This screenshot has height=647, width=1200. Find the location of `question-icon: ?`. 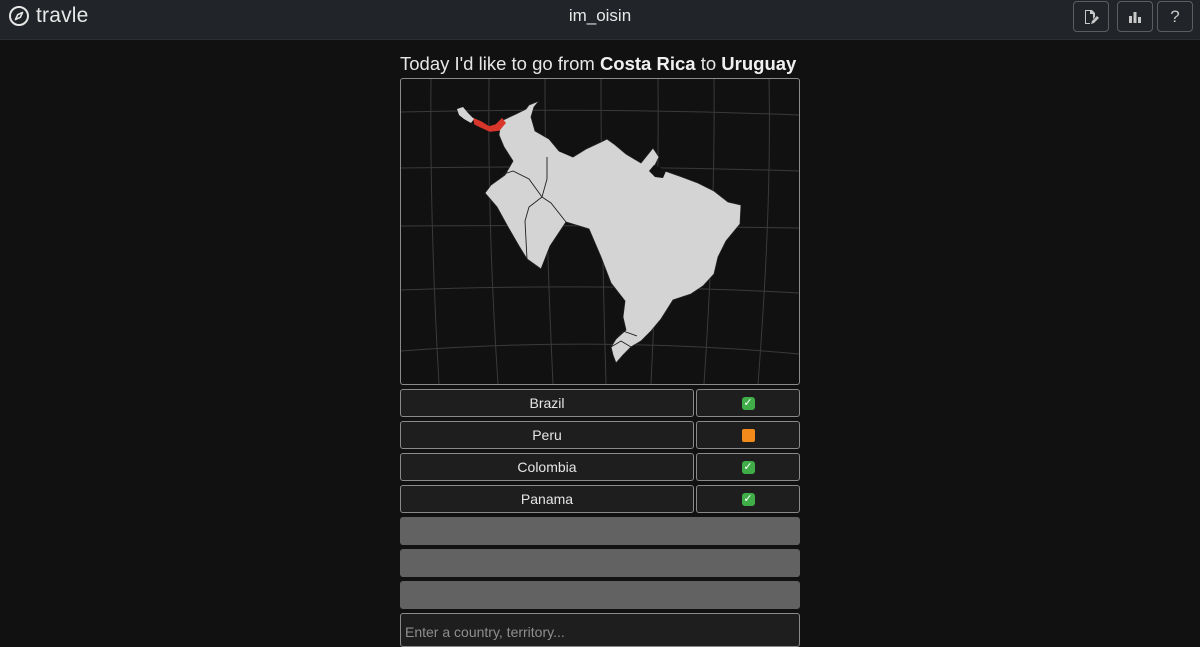

question-icon: ? is located at coordinates (1175, 16).